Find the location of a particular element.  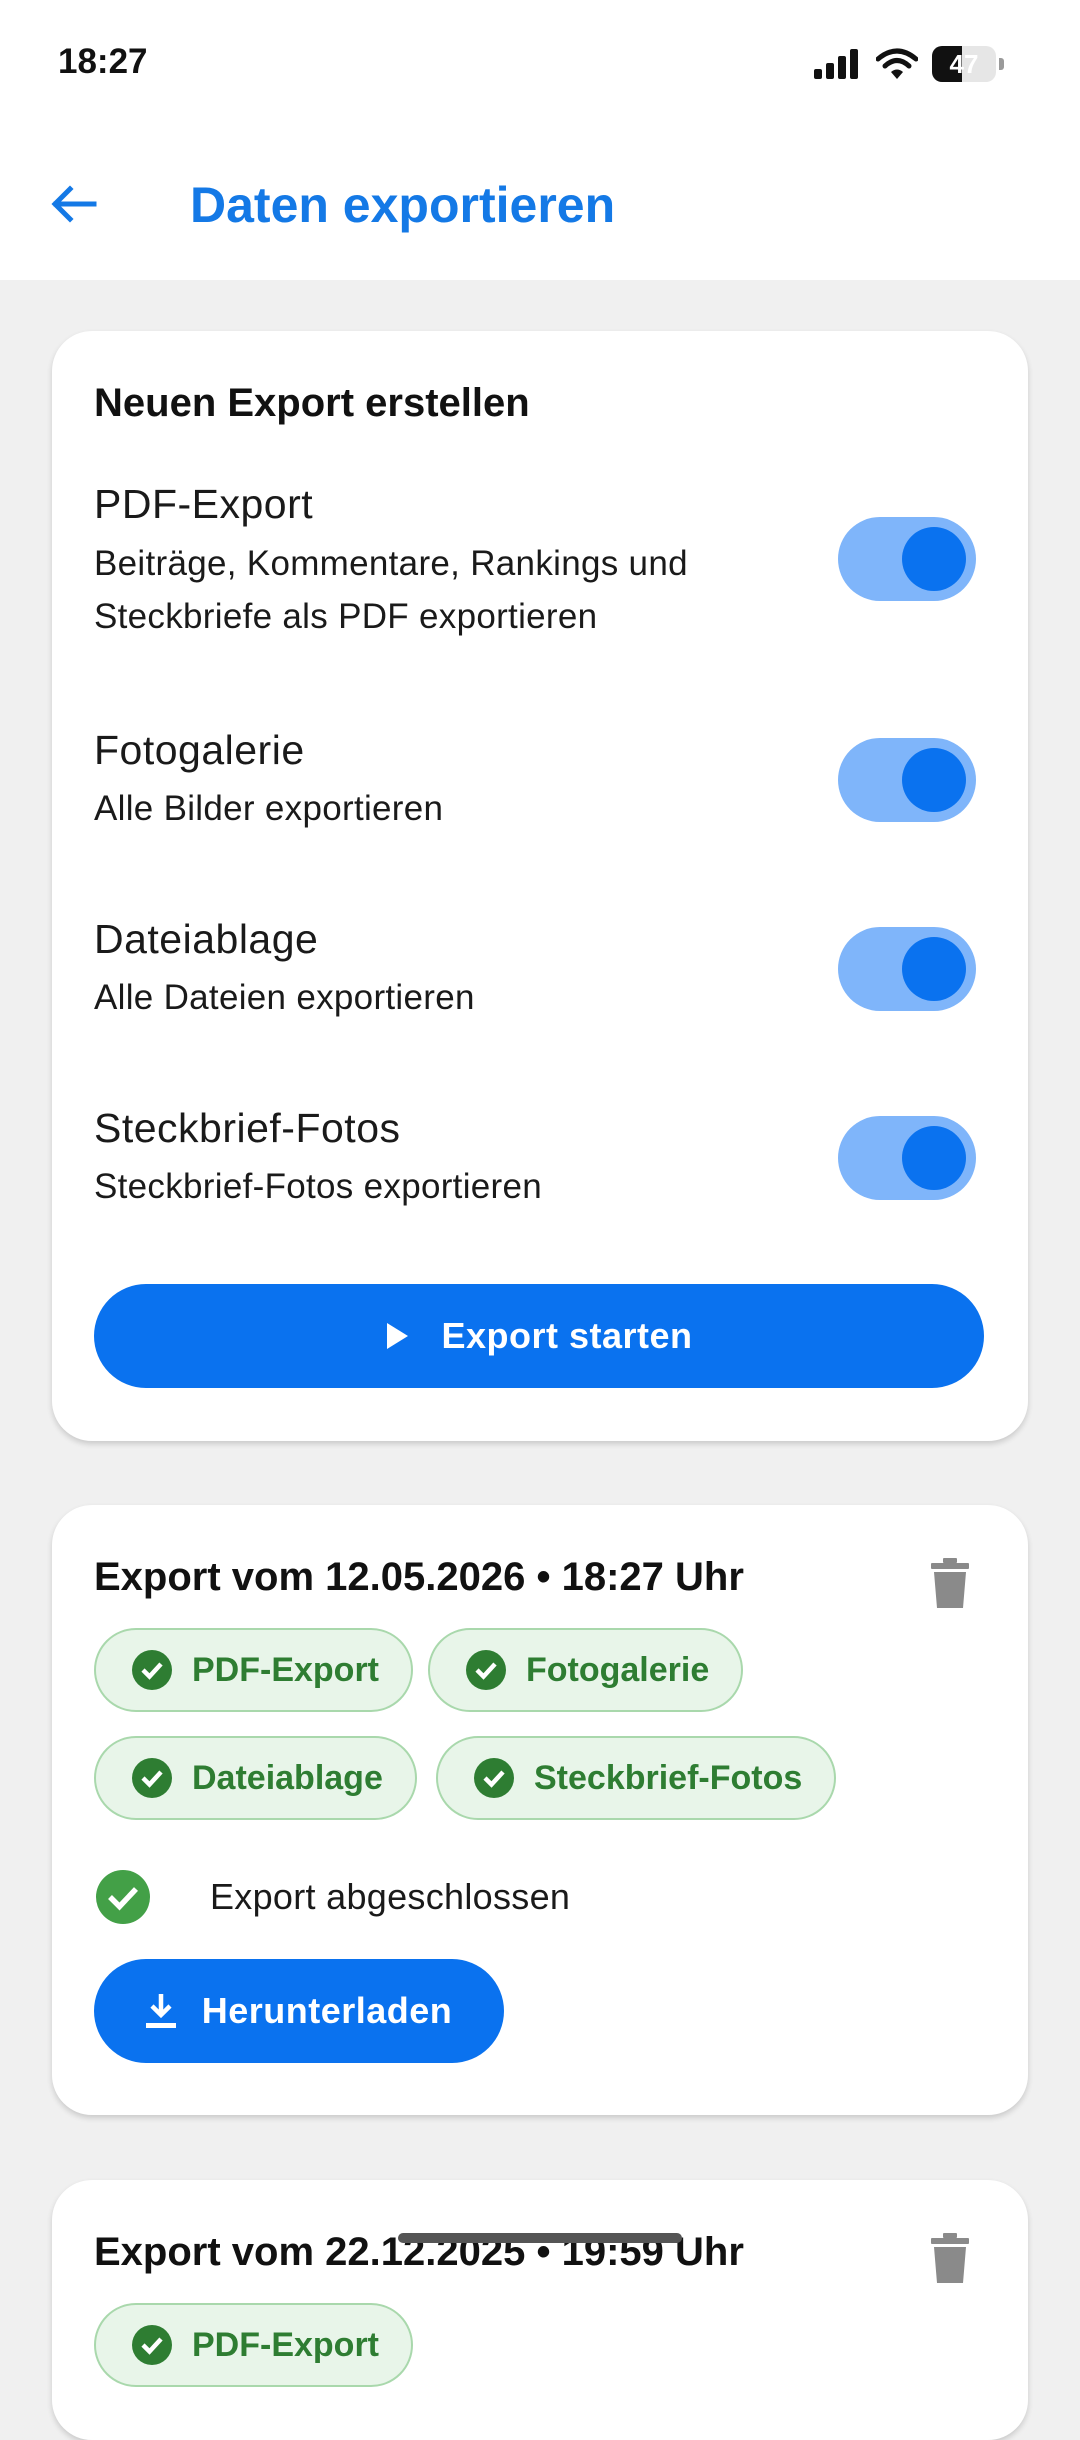

status-time: 18:27 is located at coordinates (103, 61).